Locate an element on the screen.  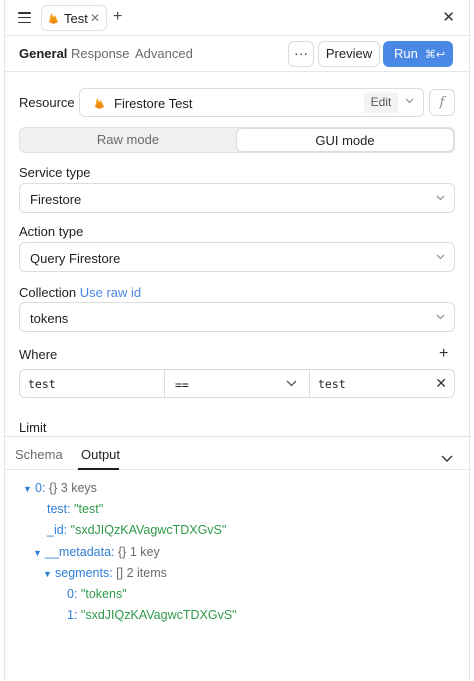
resource-select: Firestore Test Edit is located at coordinates (251, 102).